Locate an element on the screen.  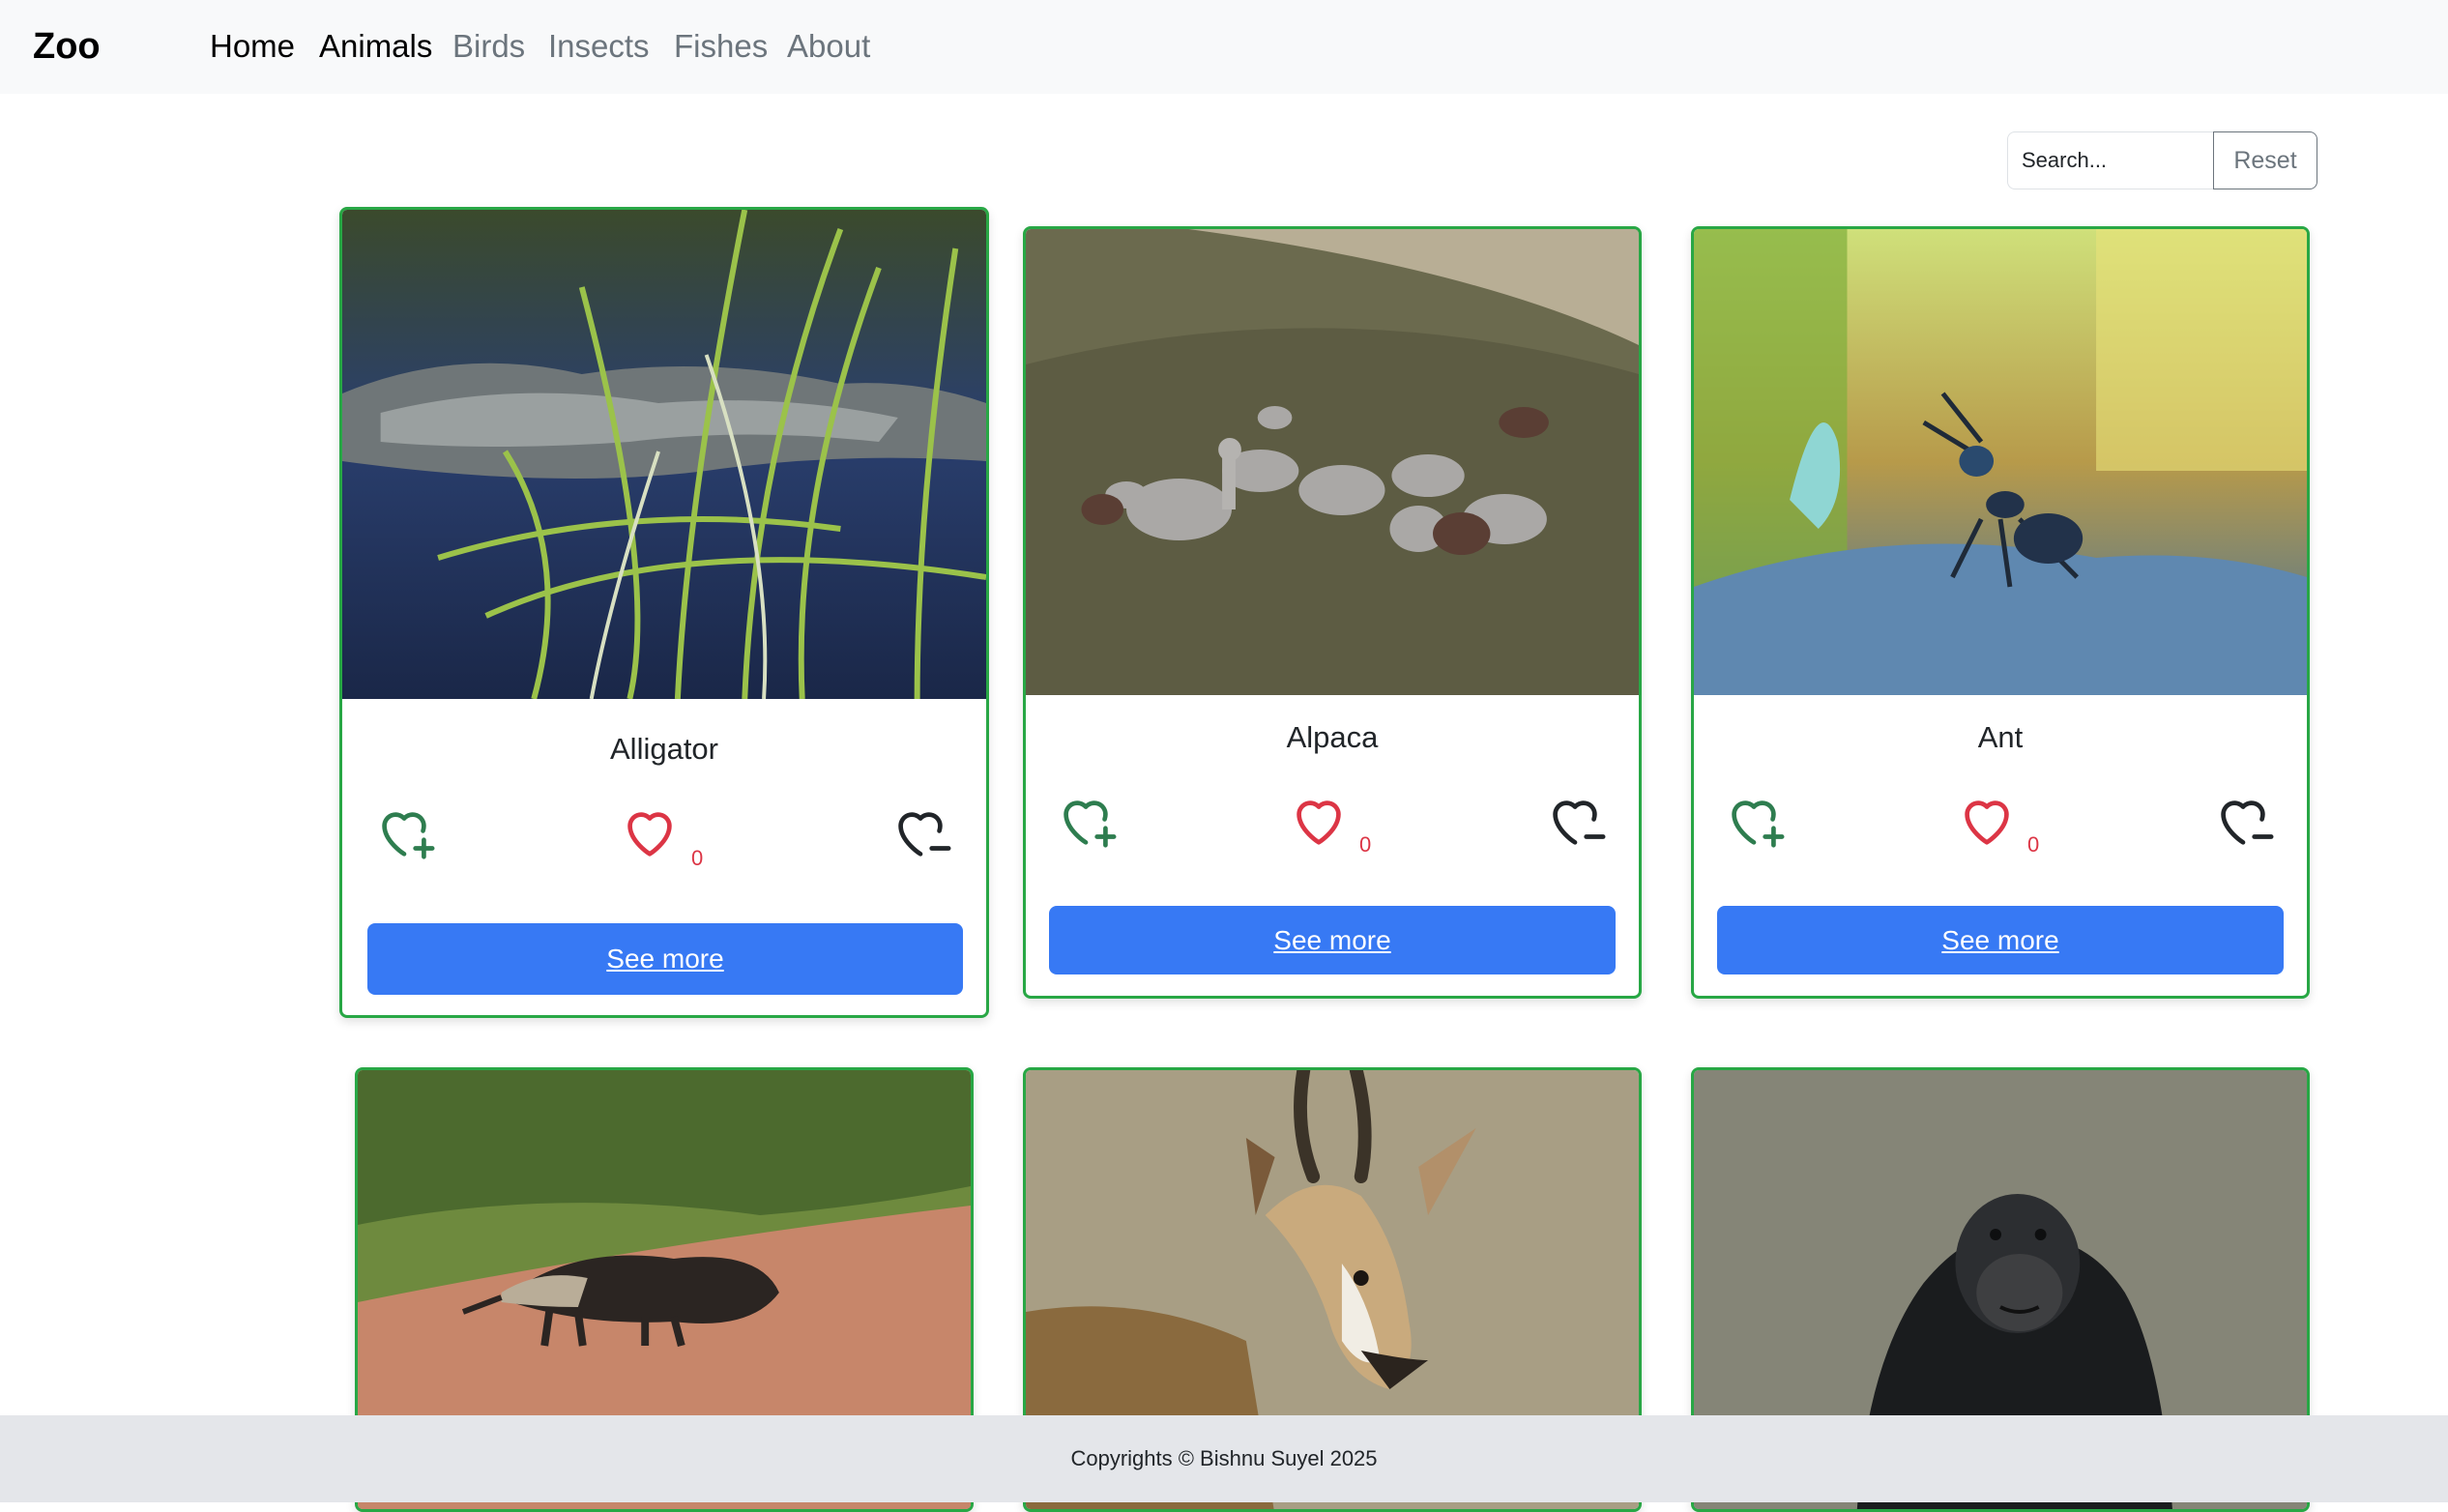
copyright-text: Copyrights © Bishnu Suyel 2025 is located at coordinates (1224, 1458).